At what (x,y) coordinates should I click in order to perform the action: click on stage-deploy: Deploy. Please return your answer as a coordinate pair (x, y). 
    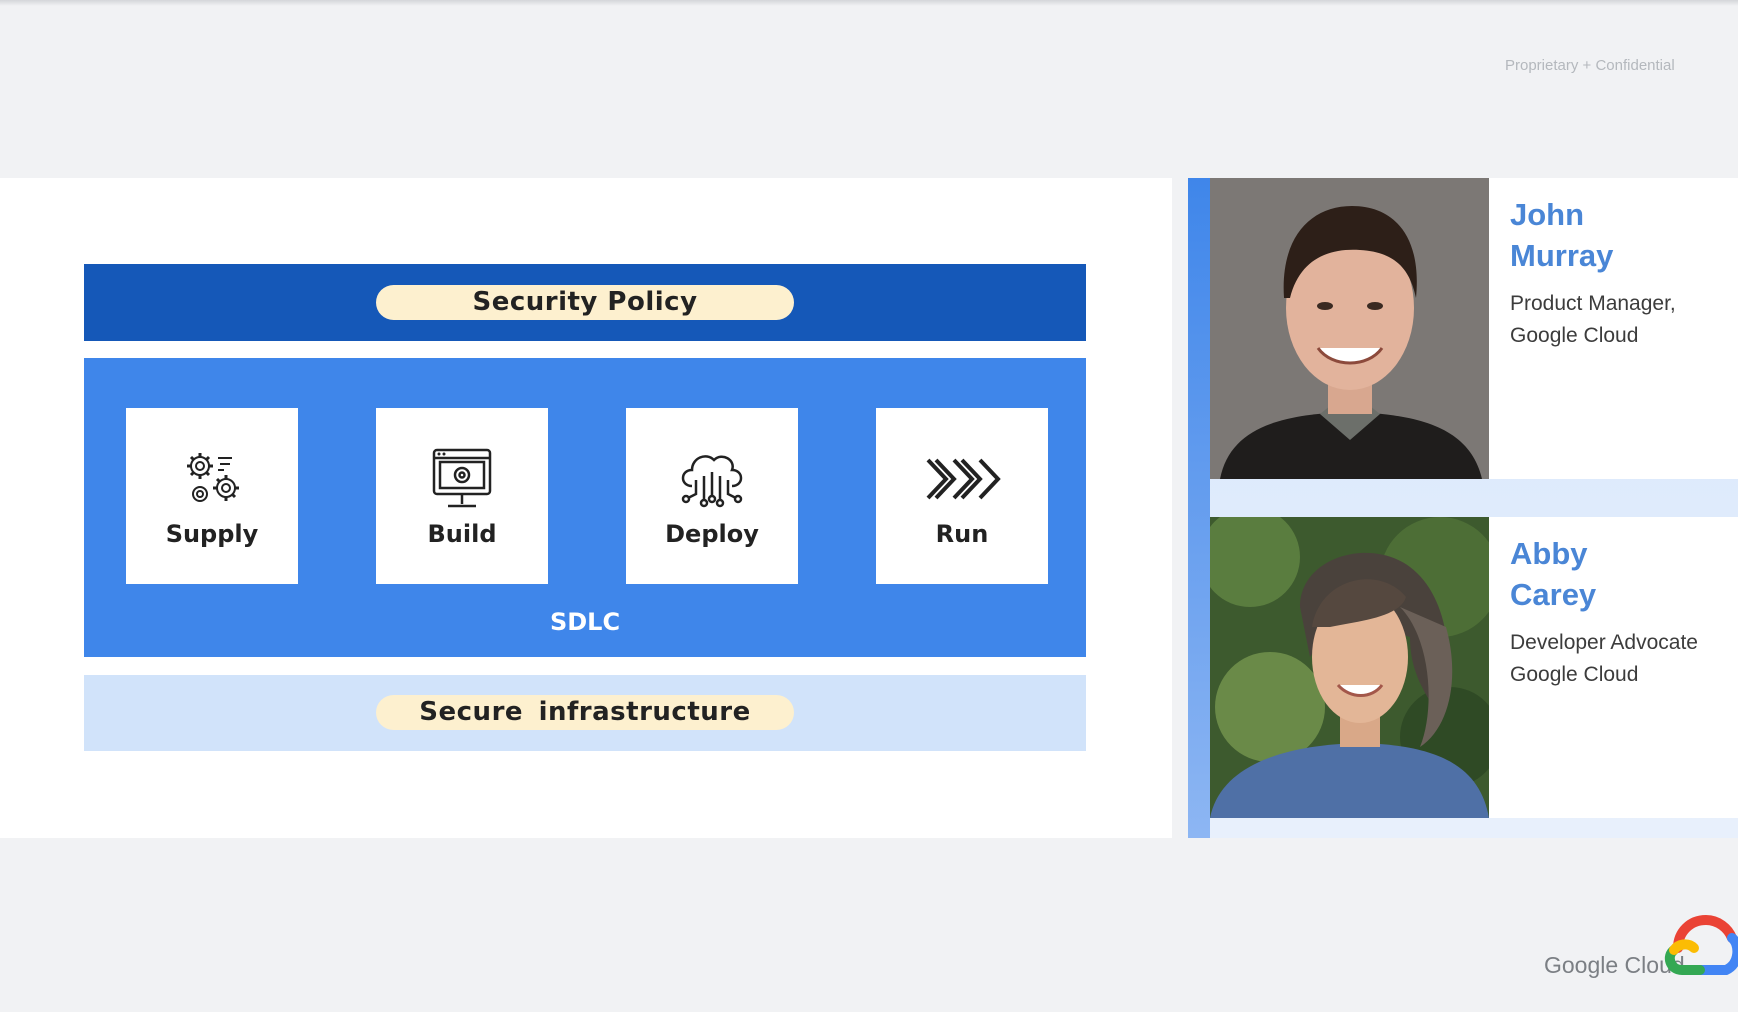
    Looking at the image, I should click on (712, 496).